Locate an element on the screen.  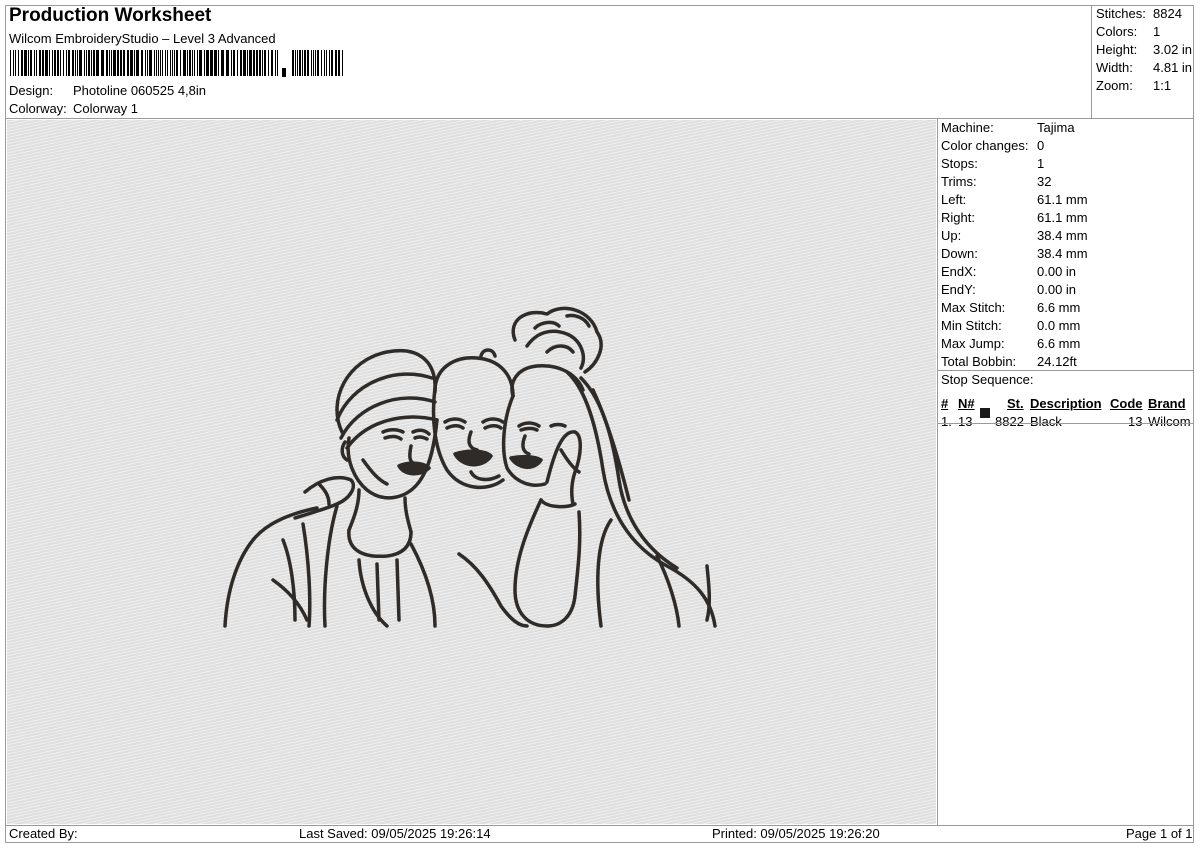
right-row: Right: 61.1 mm is located at coordinates (1014, 217).